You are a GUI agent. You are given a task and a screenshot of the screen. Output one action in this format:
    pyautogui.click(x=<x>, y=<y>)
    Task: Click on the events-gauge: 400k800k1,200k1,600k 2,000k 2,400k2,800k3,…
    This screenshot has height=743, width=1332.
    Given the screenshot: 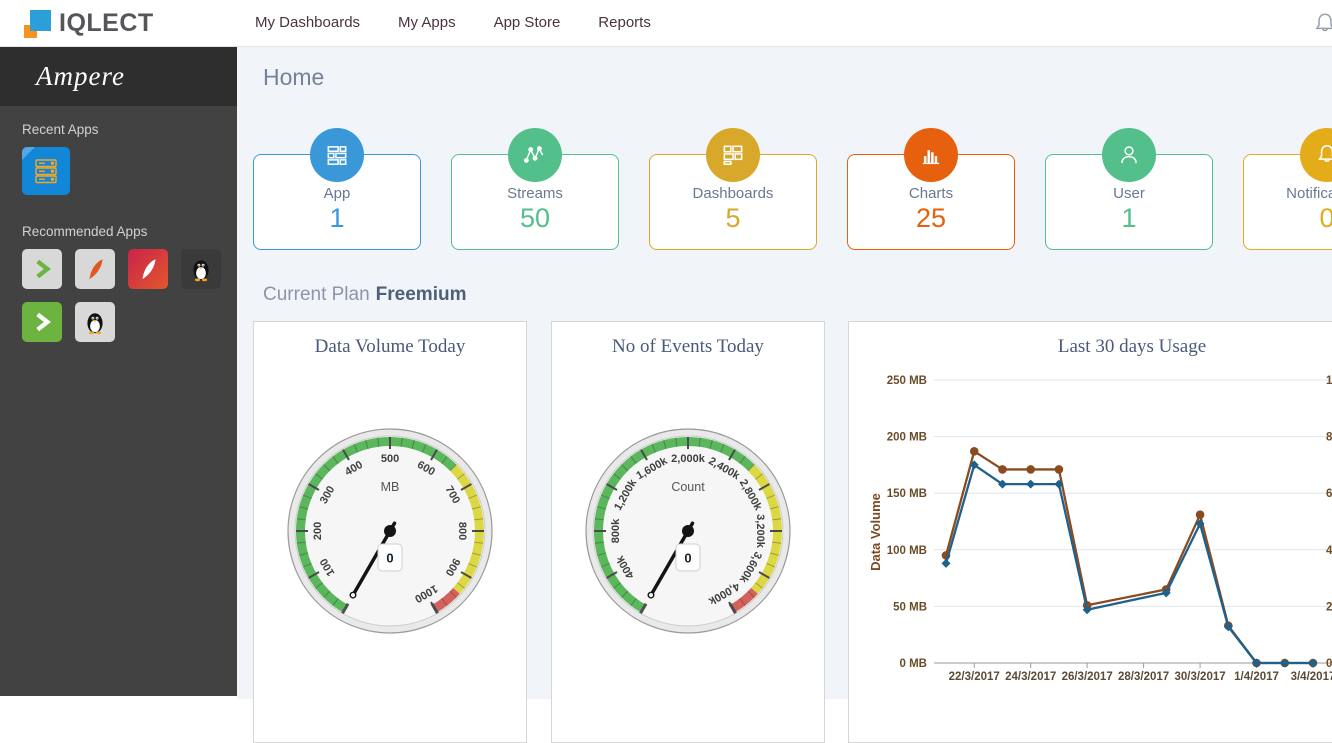 What is the action you would take?
    pyautogui.click(x=688, y=531)
    